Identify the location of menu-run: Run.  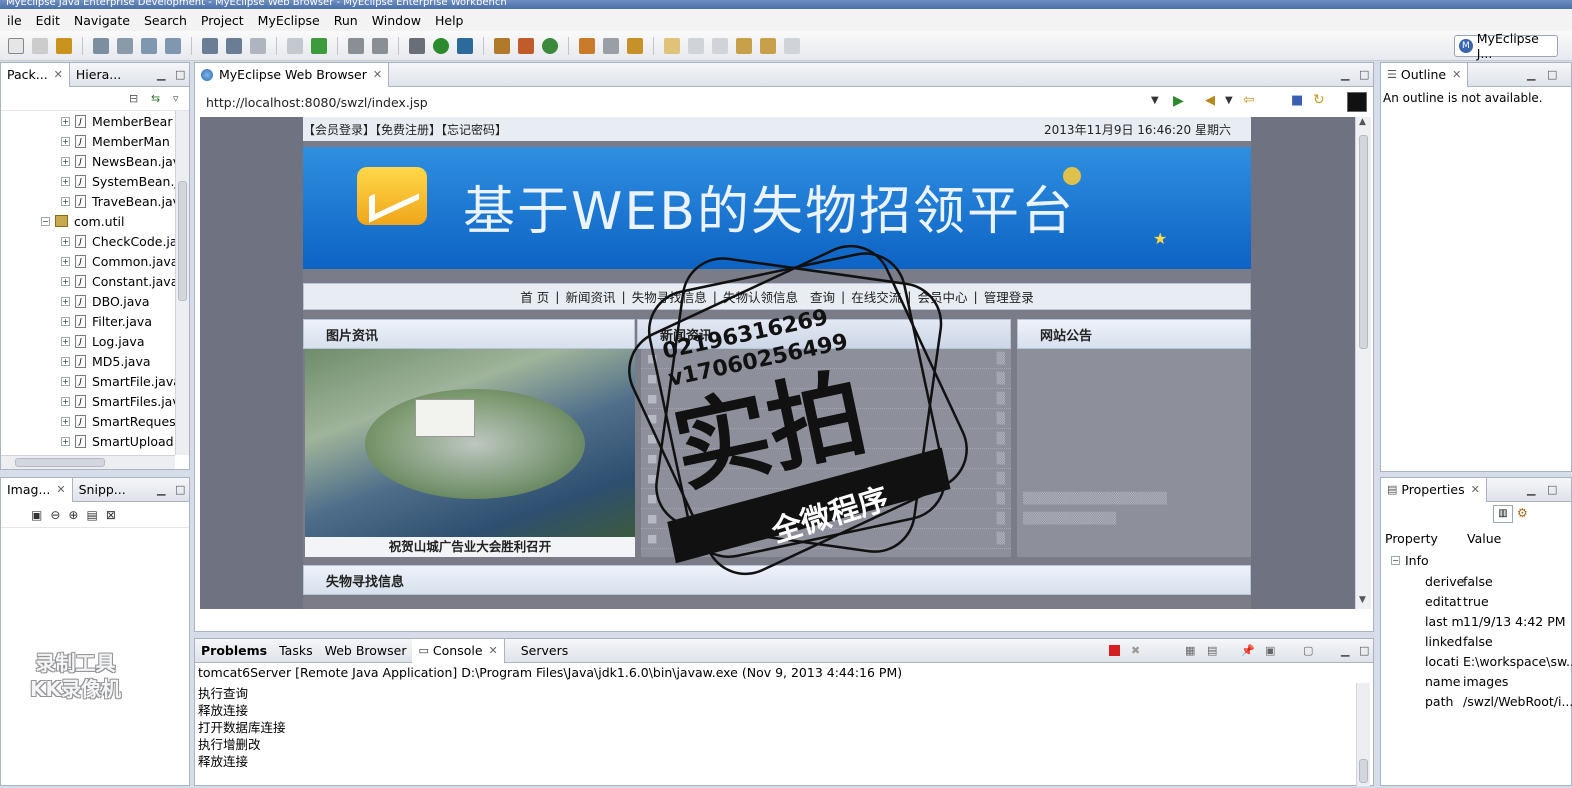
(346, 20).